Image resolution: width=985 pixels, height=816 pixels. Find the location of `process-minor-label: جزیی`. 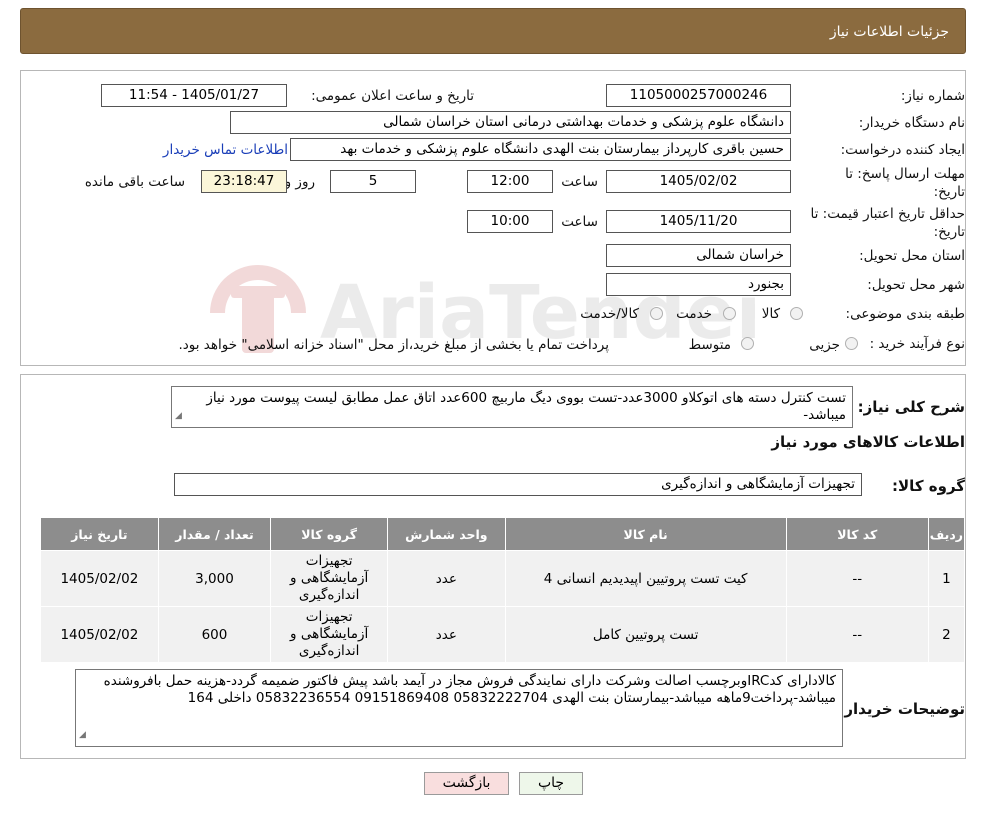

process-minor-label: جزیی is located at coordinates (824, 345).